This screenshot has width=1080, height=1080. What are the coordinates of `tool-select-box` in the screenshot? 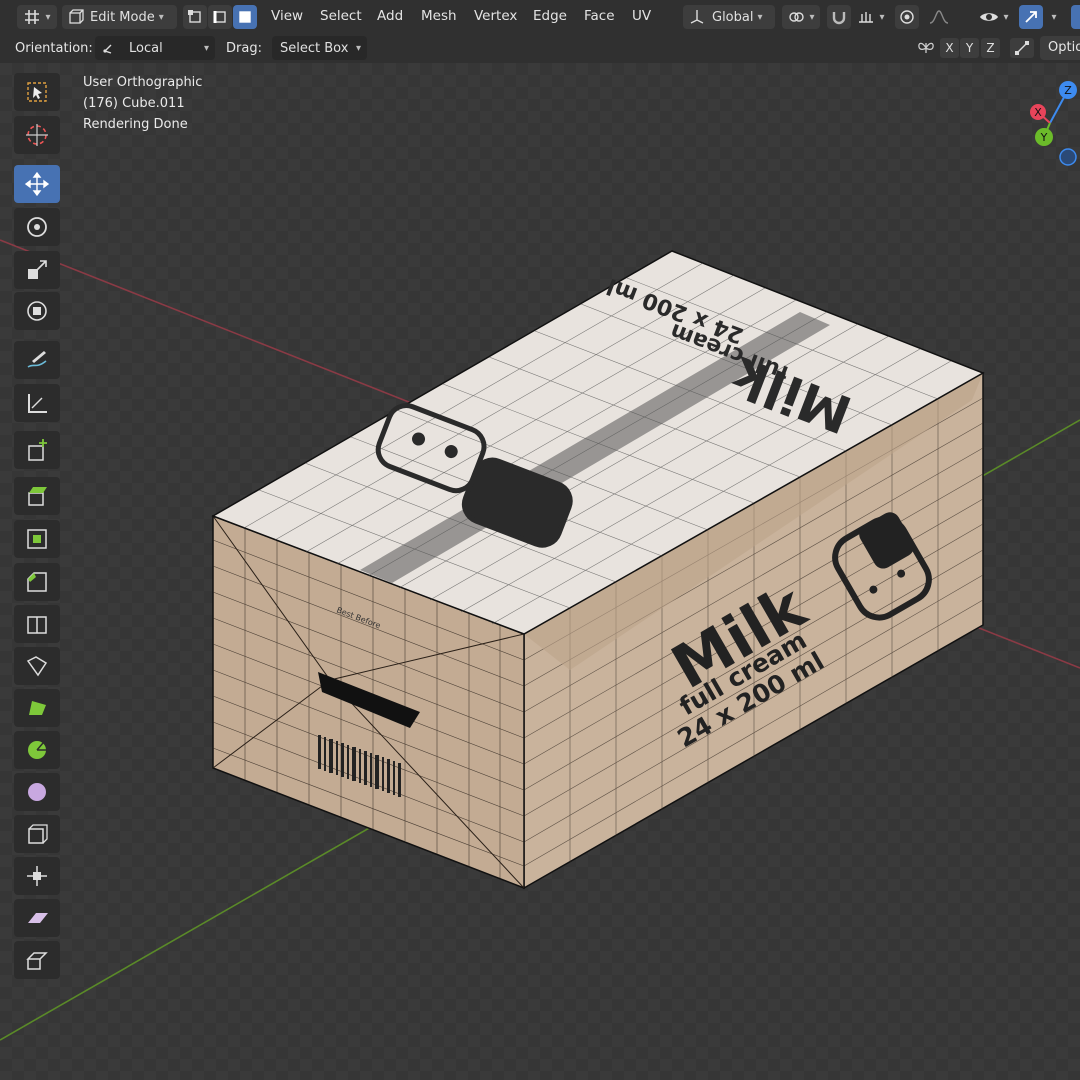 It's located at (37, 92).